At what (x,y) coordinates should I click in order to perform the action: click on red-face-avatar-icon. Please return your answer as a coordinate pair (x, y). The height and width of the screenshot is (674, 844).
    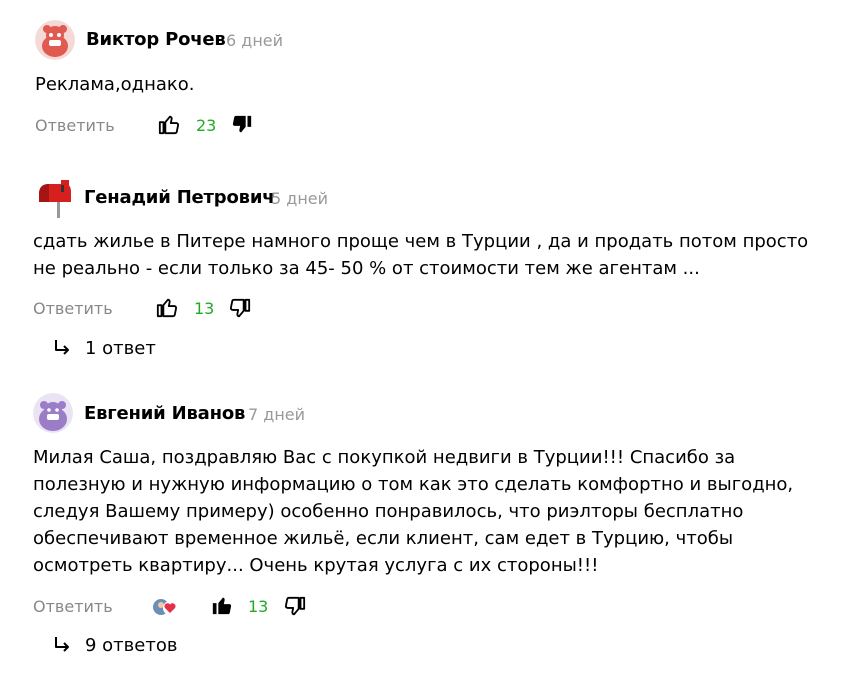
    Looking at the image, I should click on (55, 40).